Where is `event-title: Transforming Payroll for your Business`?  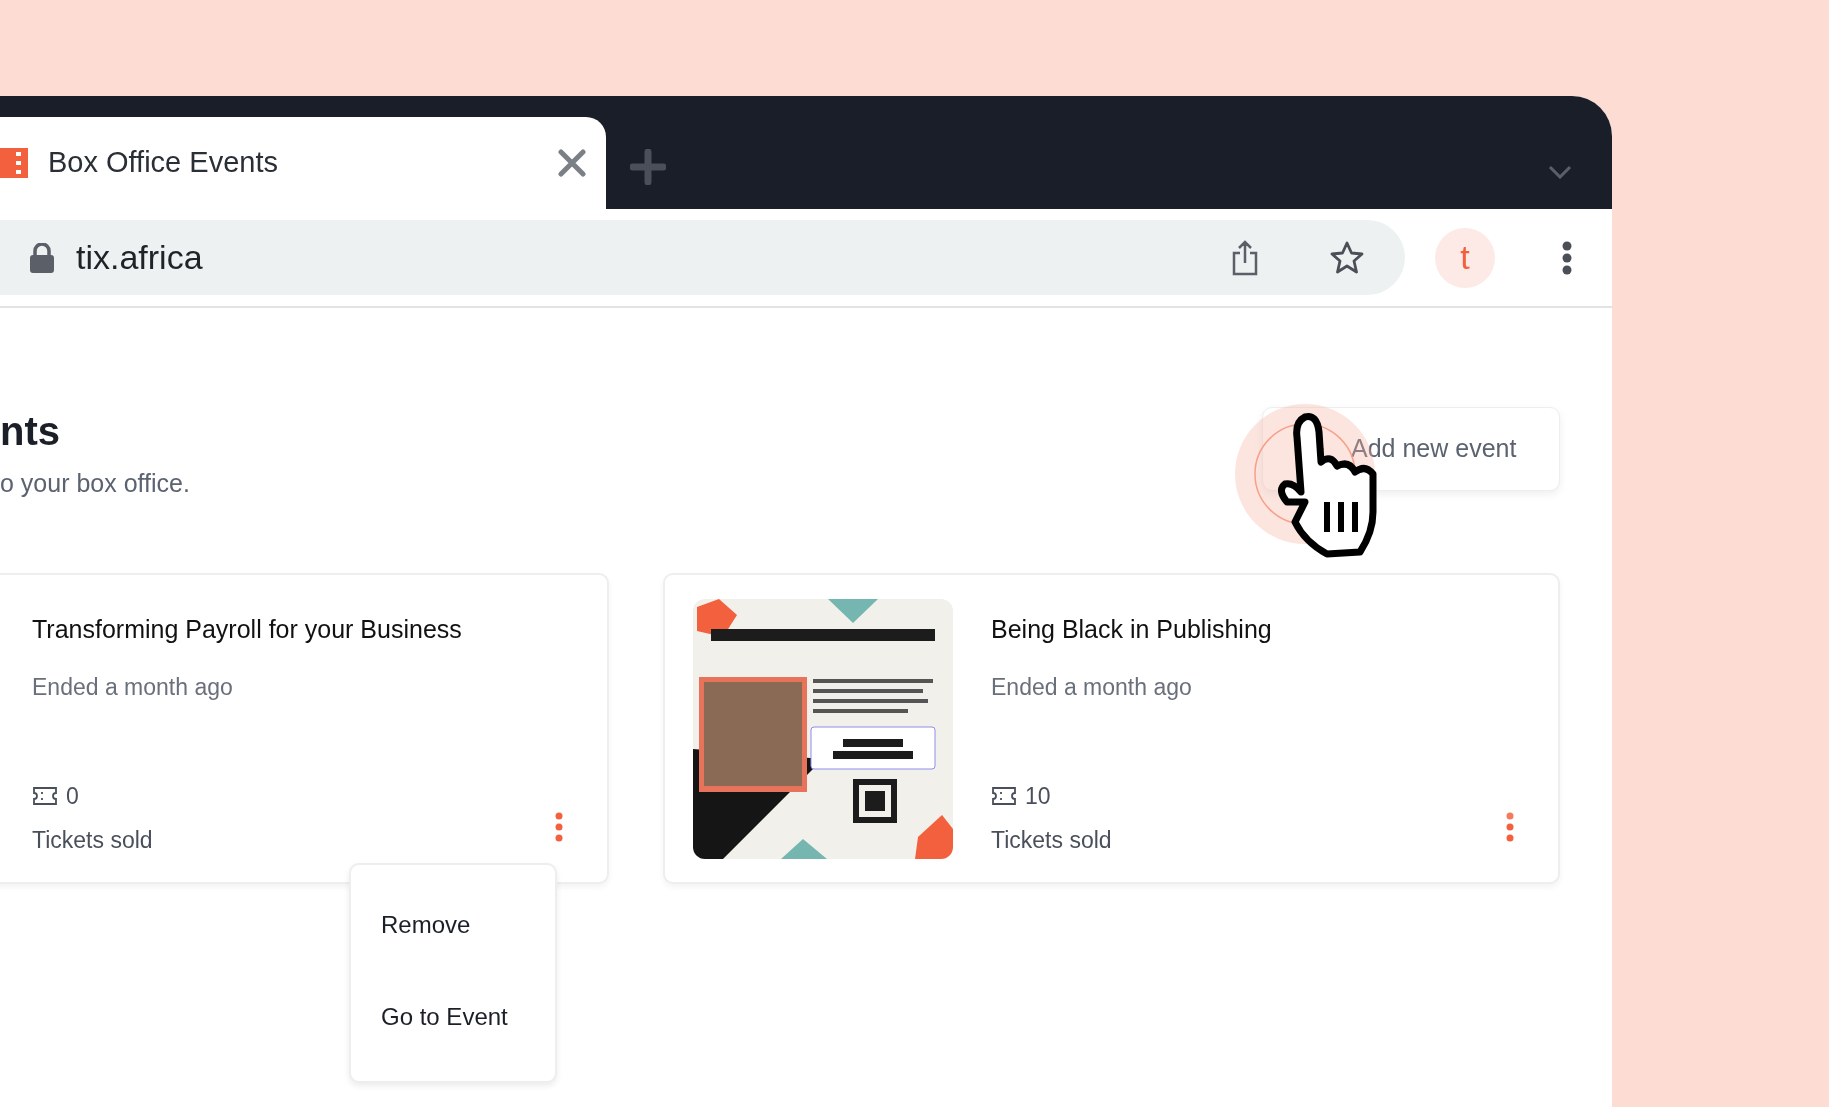 event-title: Transforming Payroll for your Business is located at coordinates (247, 629).